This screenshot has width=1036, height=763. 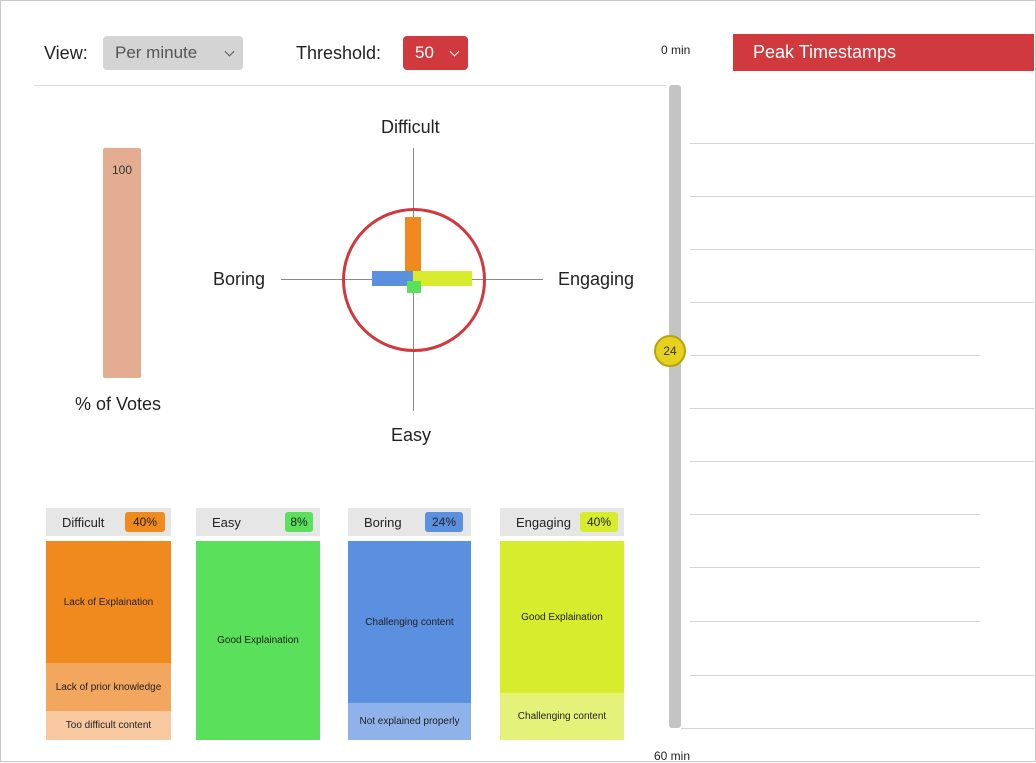 I want to click on card-title: Boring, so click(x=383, y=522).